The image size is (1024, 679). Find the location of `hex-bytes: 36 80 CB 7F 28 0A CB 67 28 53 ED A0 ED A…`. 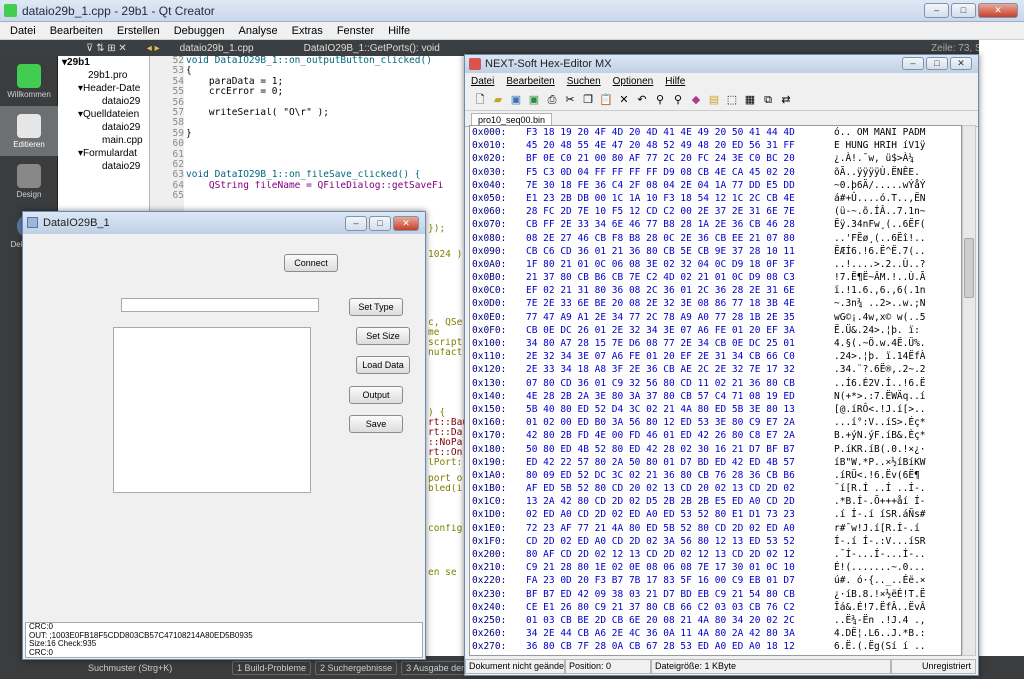

hex-bytes: 36 80 CB 7F 28 0A CB 67 28 53 ED A0 ED A… is located at coordinates (680, 646).